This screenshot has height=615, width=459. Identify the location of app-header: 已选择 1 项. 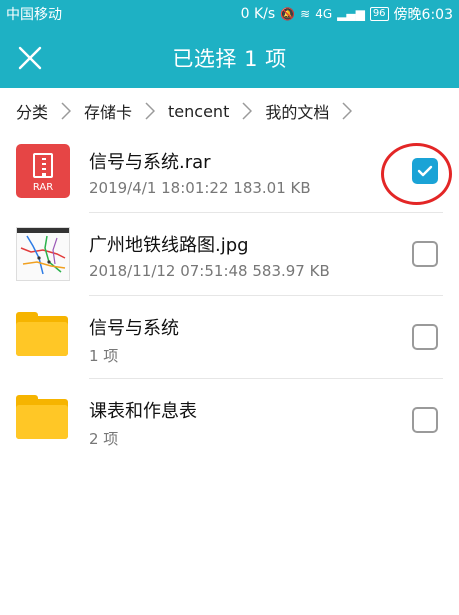
(229, 57).